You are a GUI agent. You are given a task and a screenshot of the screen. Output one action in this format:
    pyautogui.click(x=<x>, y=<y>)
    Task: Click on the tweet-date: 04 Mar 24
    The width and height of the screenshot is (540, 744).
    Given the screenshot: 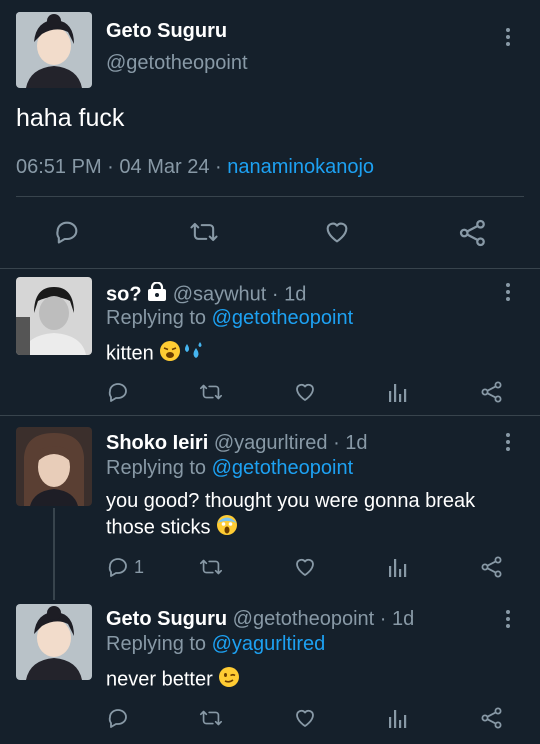 What is the action you would take?
    pyautogui.click(x=164, y=167)
    